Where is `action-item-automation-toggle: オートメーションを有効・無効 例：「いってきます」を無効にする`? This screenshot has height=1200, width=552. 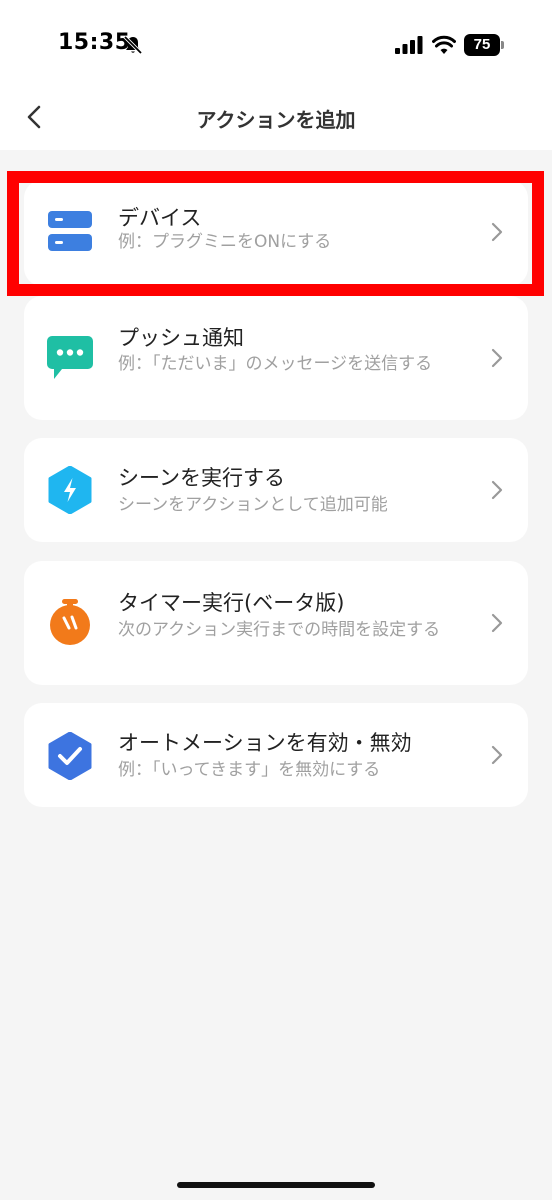 action-item-automation-toggle: オートメーションを有効・無効 例：「いってきます」を無効にする is located at coordinates (276, 755).